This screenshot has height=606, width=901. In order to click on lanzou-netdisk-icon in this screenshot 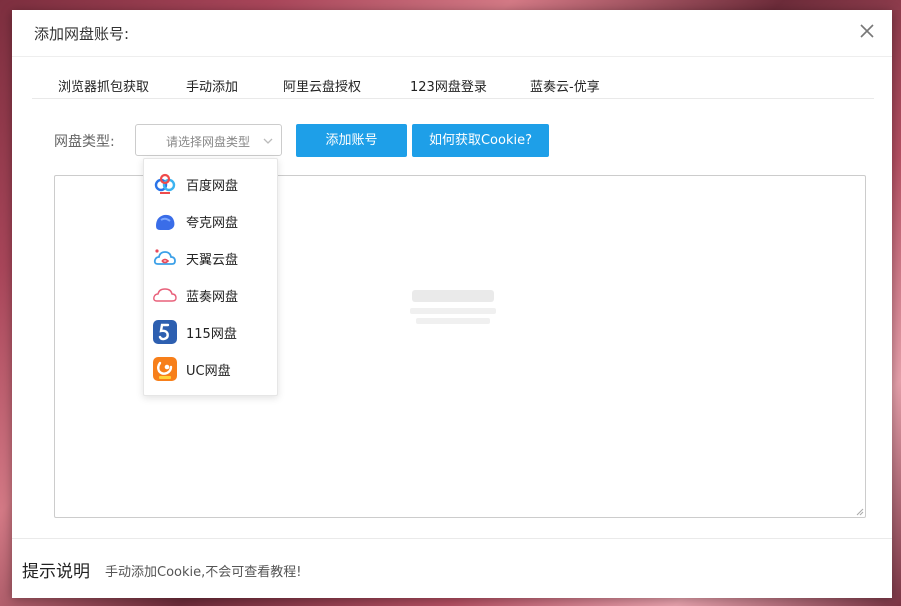, I will do `click(165, 295)`.